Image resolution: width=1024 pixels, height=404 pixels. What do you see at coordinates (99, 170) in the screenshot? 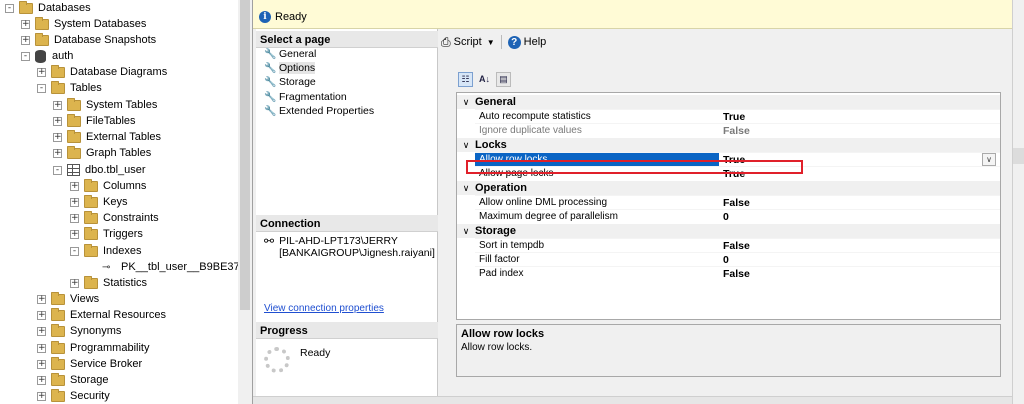
I see `tree-item-dbo-tbl-user: - dbo.tbl_user` at bounding box center [99, 170].